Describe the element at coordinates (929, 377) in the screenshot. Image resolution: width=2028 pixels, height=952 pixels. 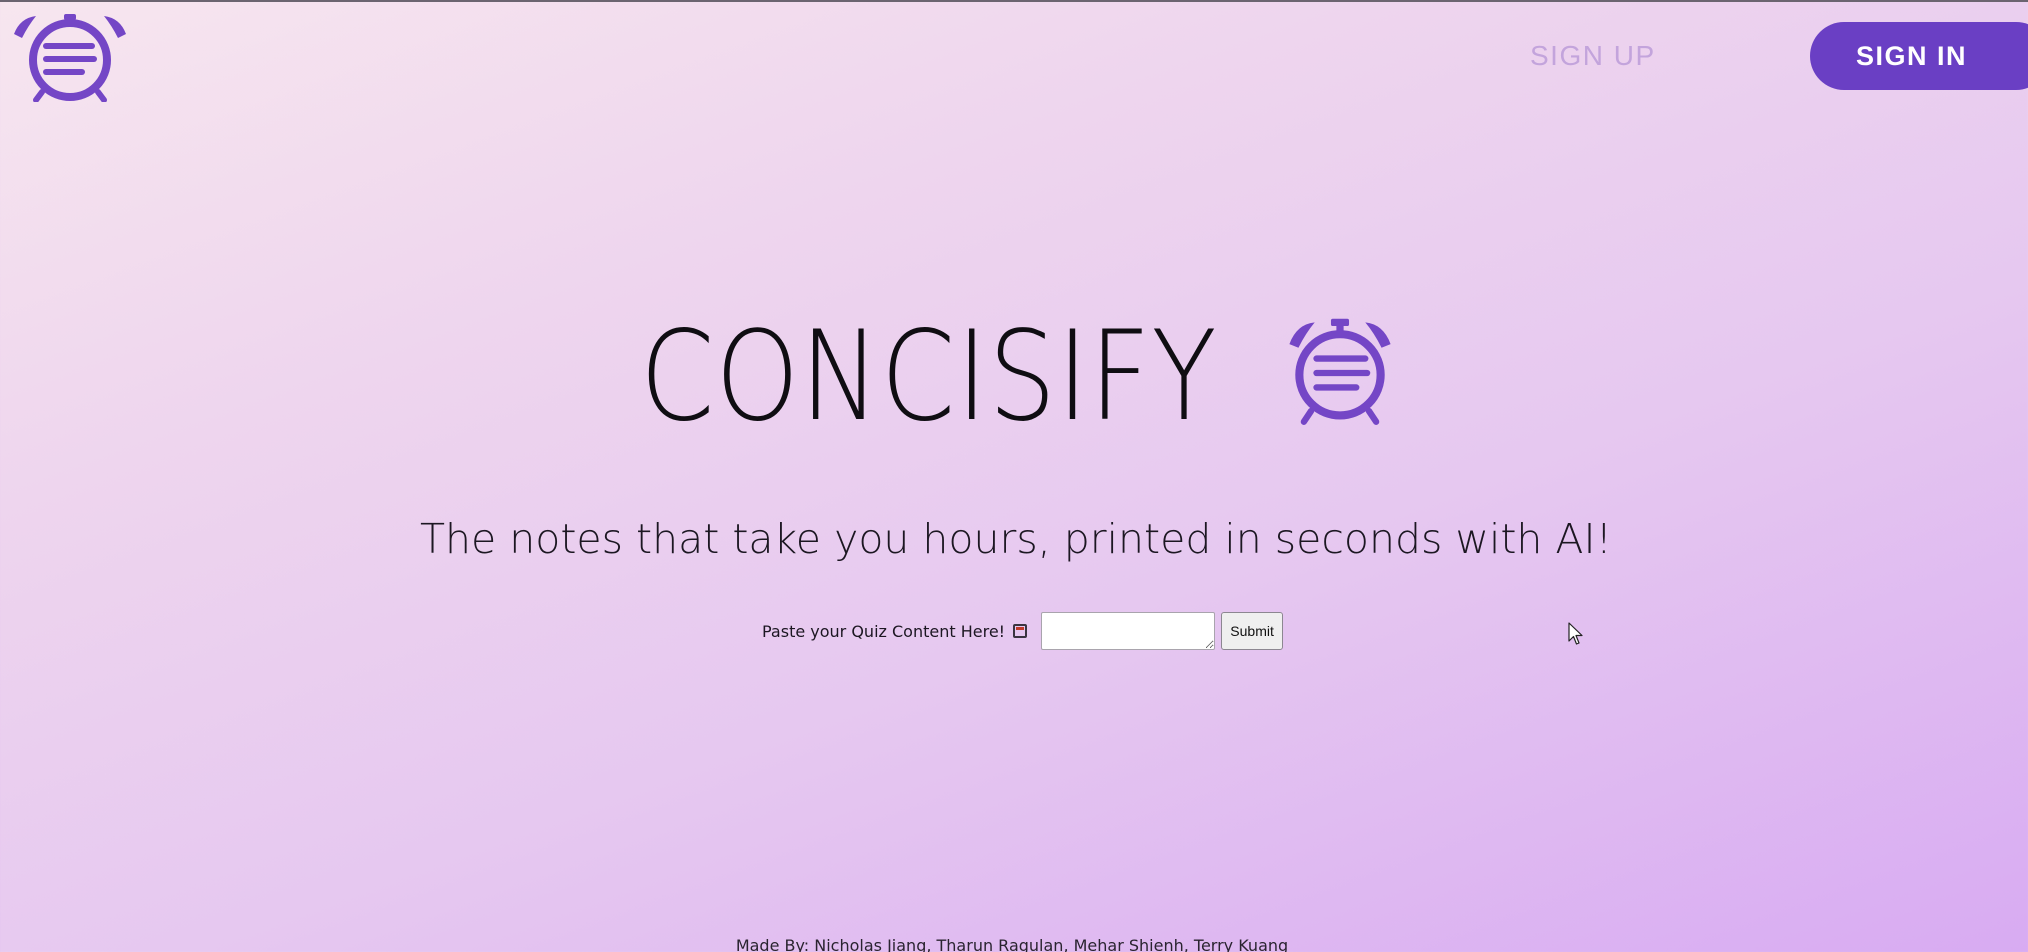
I see `brand-title: CONCISIFY` at that location.